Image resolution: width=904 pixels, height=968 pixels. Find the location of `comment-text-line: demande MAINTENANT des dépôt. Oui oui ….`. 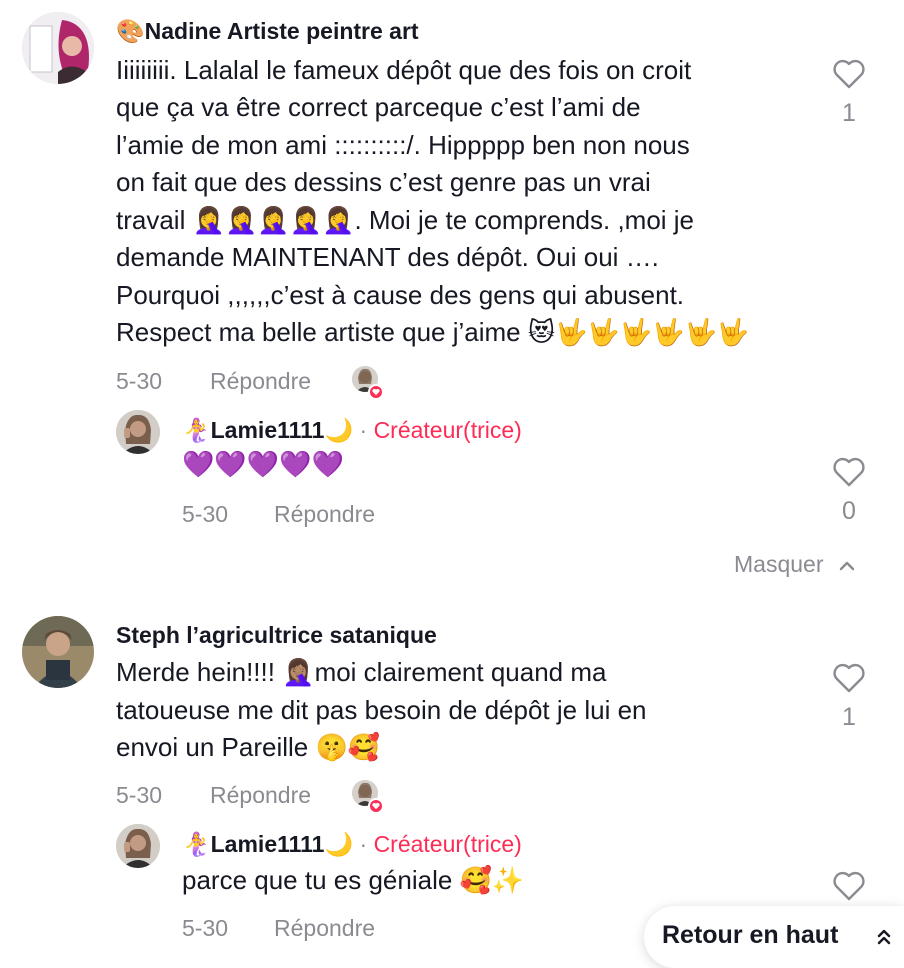

comment-text-line: demande MAINTENANT des dépôt. Oui oui …. is located at coordinates (387, 257).